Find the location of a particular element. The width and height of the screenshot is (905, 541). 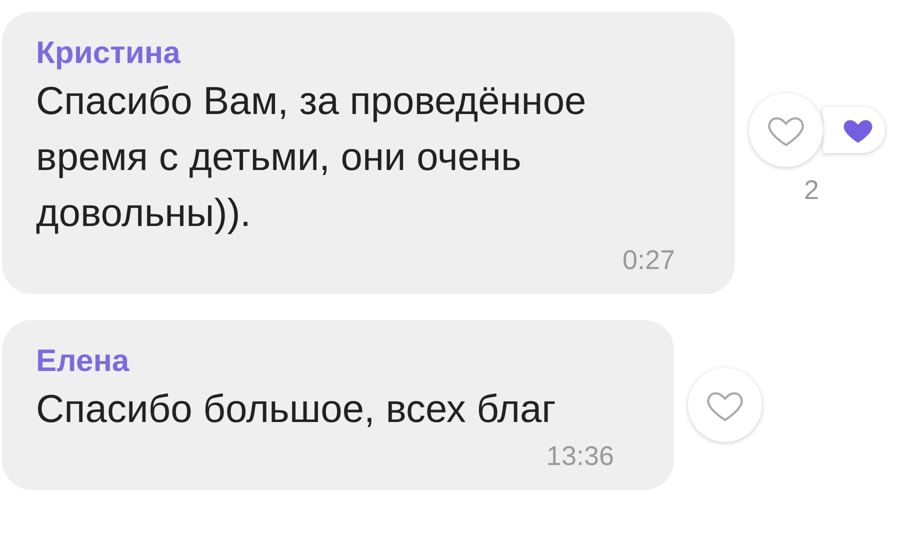

message-text: Спасибо большое, всех благ is located at coordinates (296, 410).